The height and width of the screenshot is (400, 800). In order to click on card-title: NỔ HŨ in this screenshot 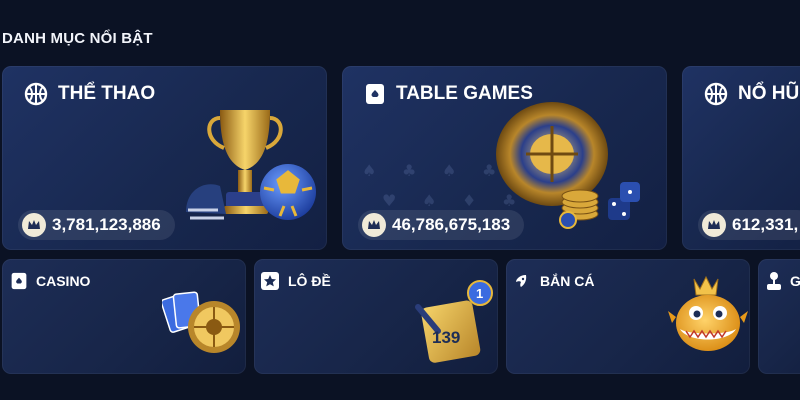, I will do `click(751, 94)`.